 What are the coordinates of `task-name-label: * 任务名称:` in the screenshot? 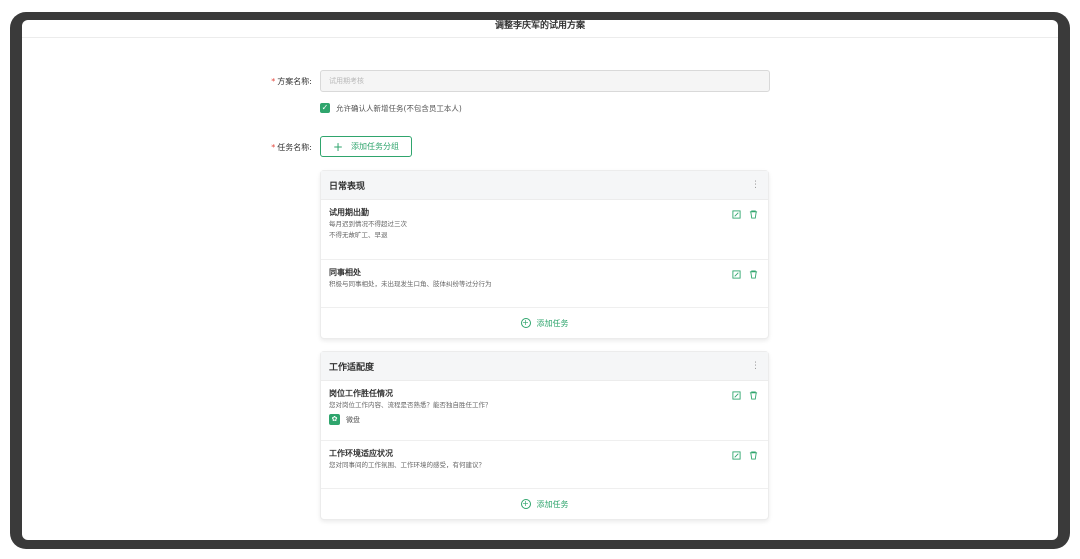 It's located at (291, 147).